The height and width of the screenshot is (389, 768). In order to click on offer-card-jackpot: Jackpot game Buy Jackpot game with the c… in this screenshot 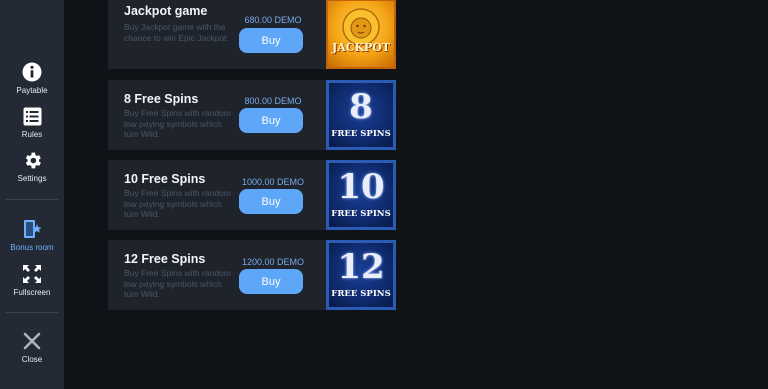, I will do `click(252, 34)`.